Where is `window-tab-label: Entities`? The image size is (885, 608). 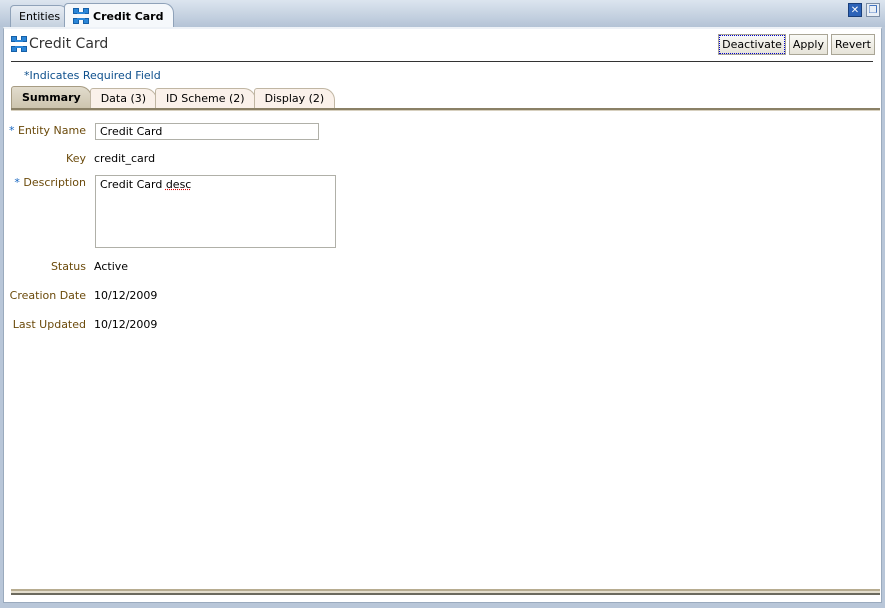
window-tab-label: Entities is located at coordinates (40, 16).